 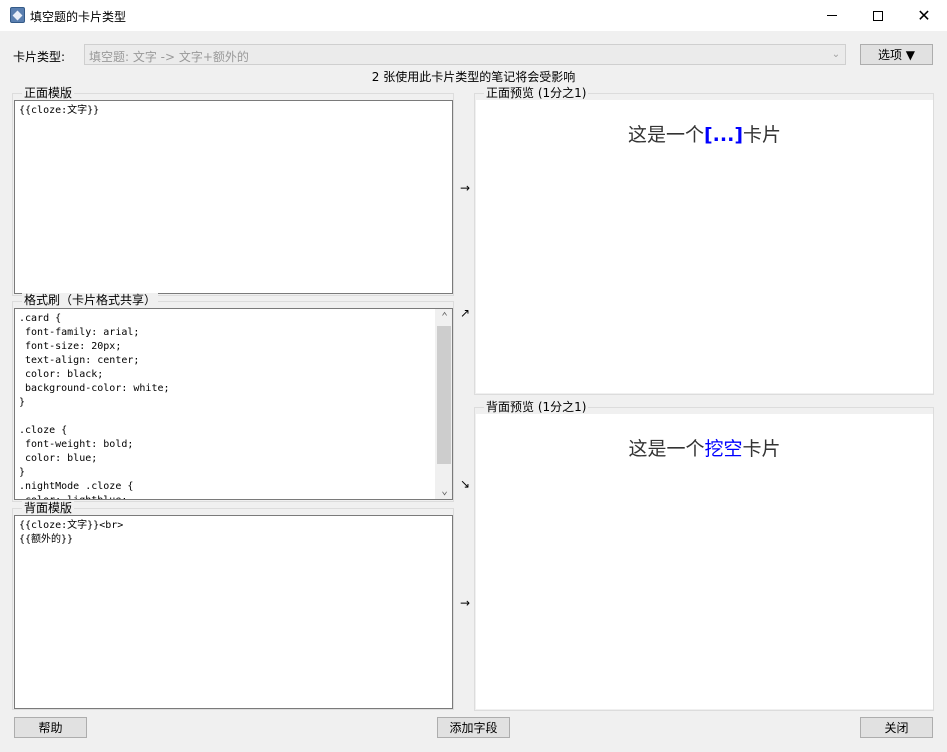 I want to click on styling-code-line: background-color: white;, so click(x=94, y=388).